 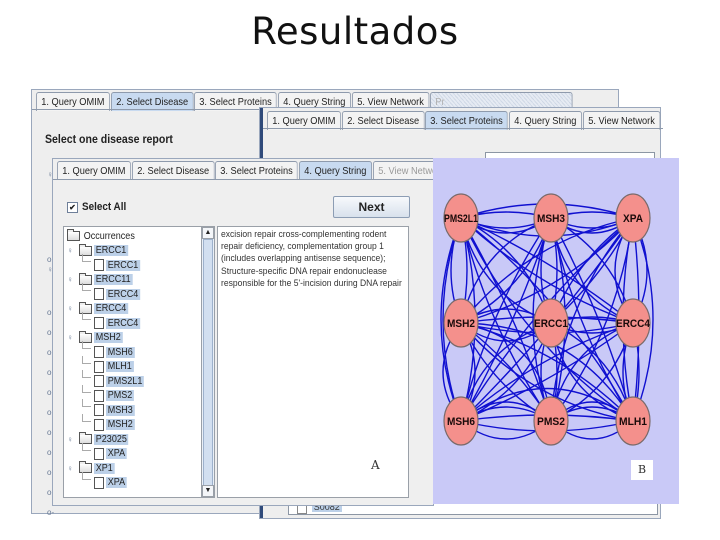 I want to click on select-all-checkbox: ✔ Select All, so click(x=99, y=207).